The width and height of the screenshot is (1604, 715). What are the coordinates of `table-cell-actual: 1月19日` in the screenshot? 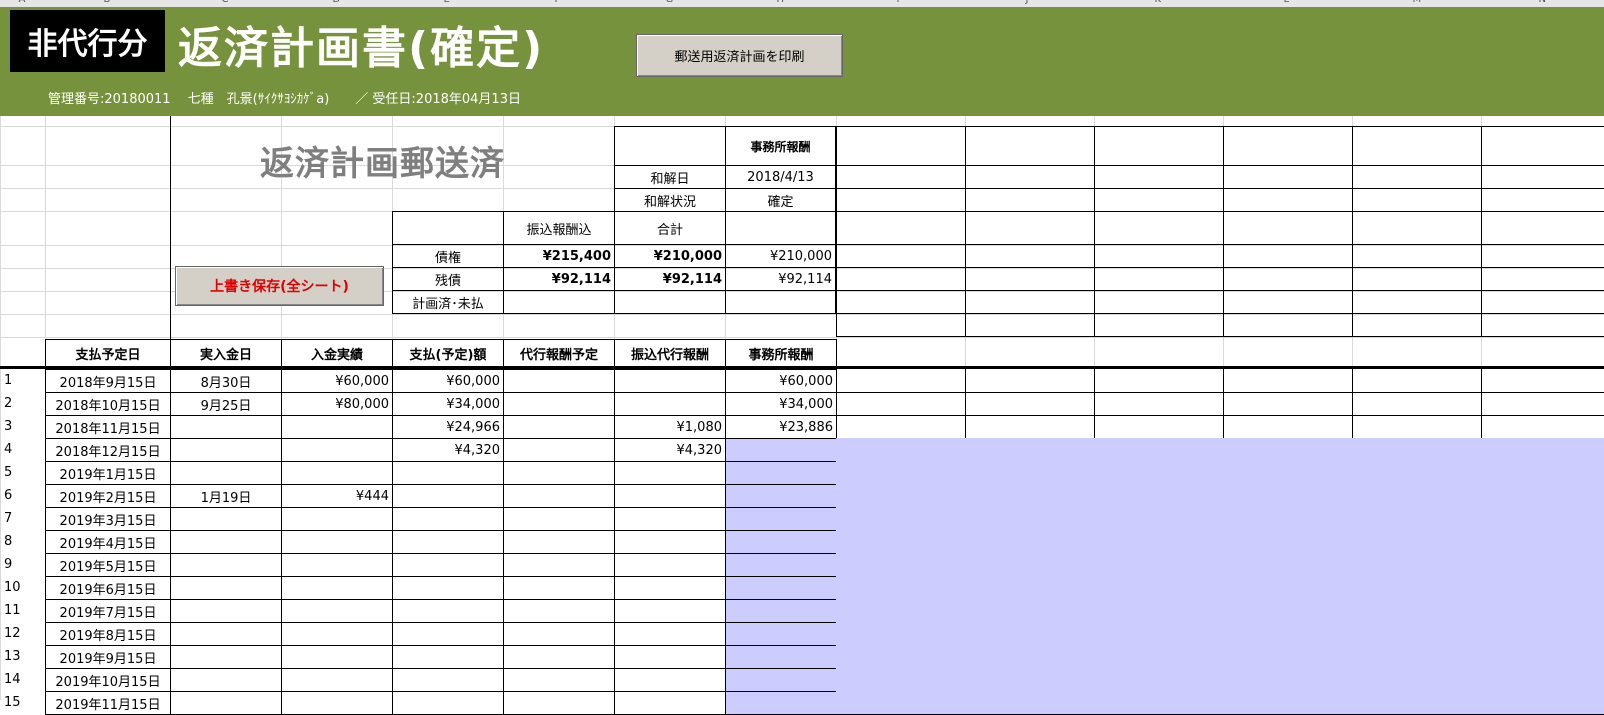 It's located at (226, 496).